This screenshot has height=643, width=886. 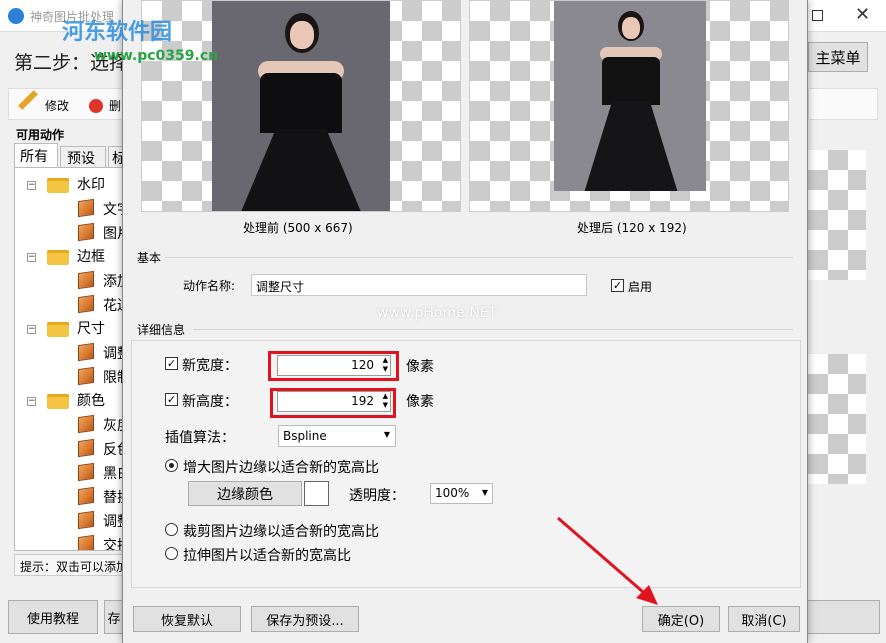 What do you see at coordinates (281, 468) in the screenshot?
I see `enlarge-option-label: 增大图片边缘以适合新的宽高比` at bounding box center [281, 468].